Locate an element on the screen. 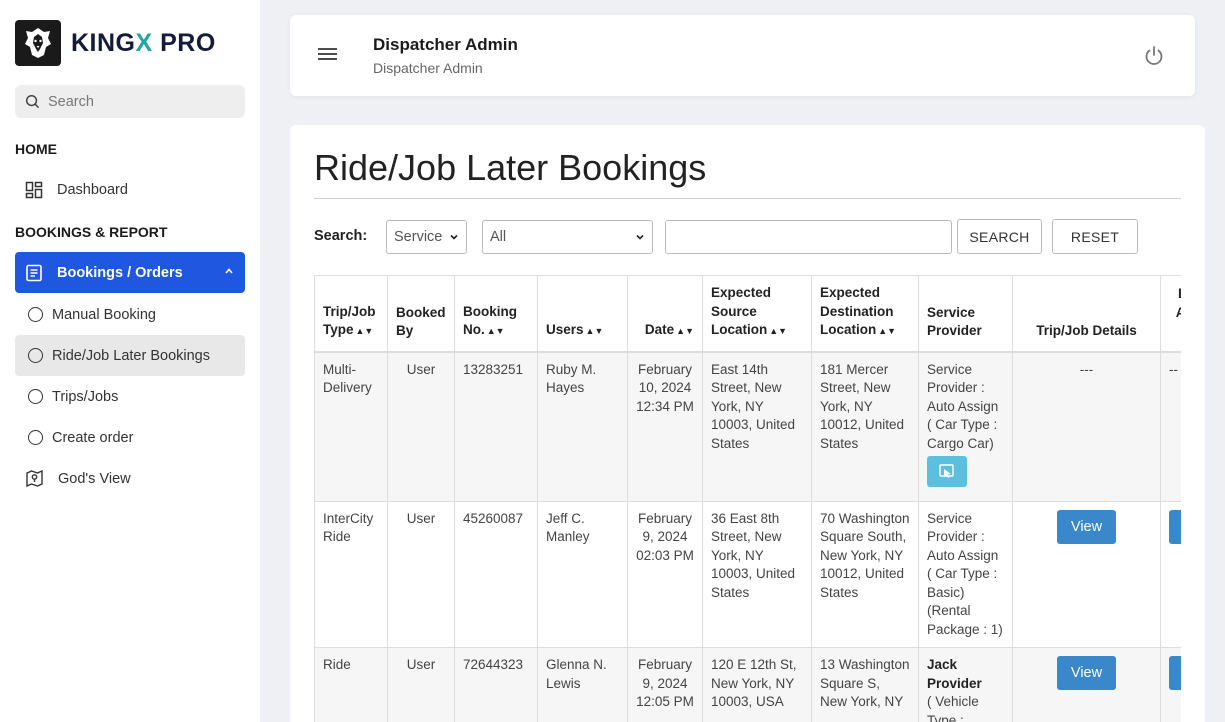  assign-provider-button is located at coordinates (947, 471).